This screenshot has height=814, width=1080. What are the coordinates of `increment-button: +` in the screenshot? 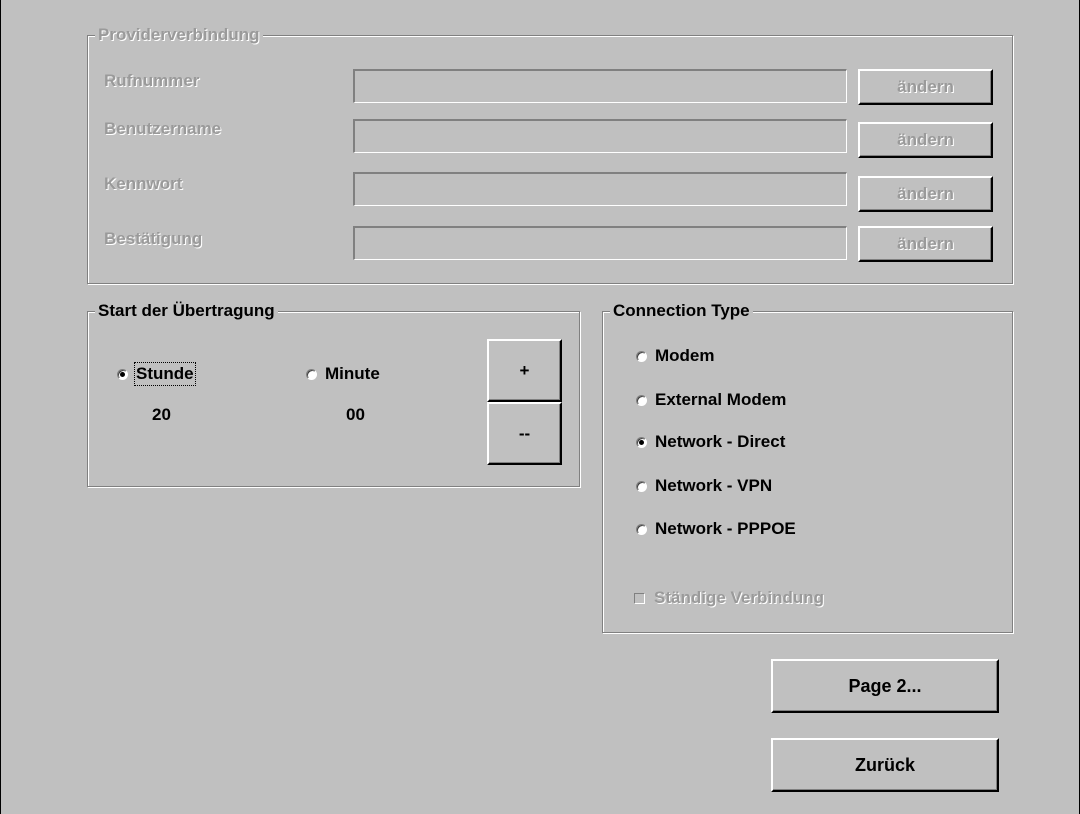 It's located at (524, 370).